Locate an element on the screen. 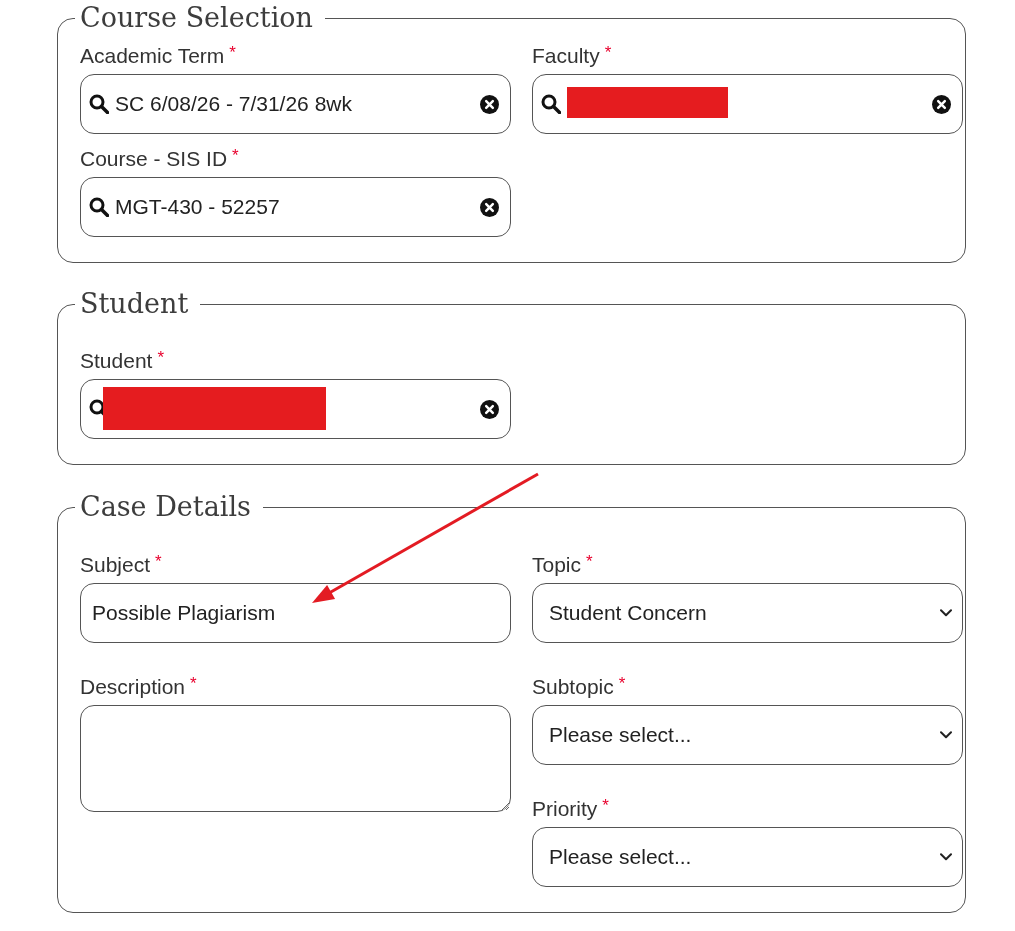 The width and height of the screenshot is (1015, 931). dropdown: Student Concern is located at coordinates (747, 613).